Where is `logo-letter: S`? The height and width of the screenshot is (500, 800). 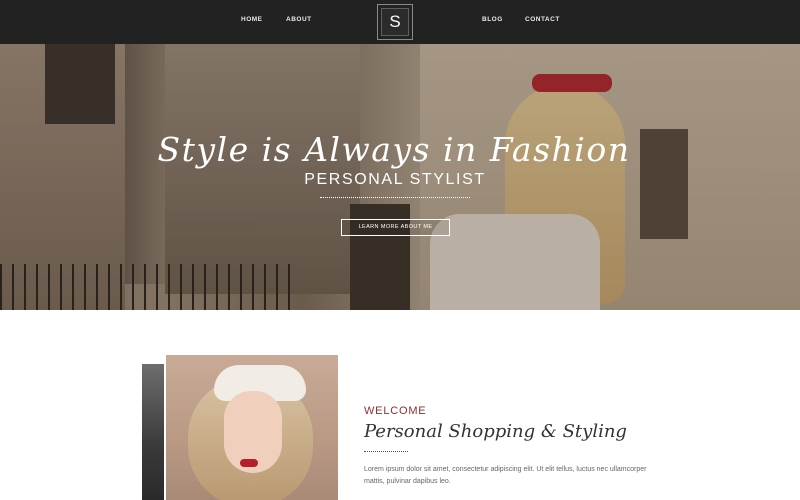 logo-letter: S is located at coordinates (395, 22).